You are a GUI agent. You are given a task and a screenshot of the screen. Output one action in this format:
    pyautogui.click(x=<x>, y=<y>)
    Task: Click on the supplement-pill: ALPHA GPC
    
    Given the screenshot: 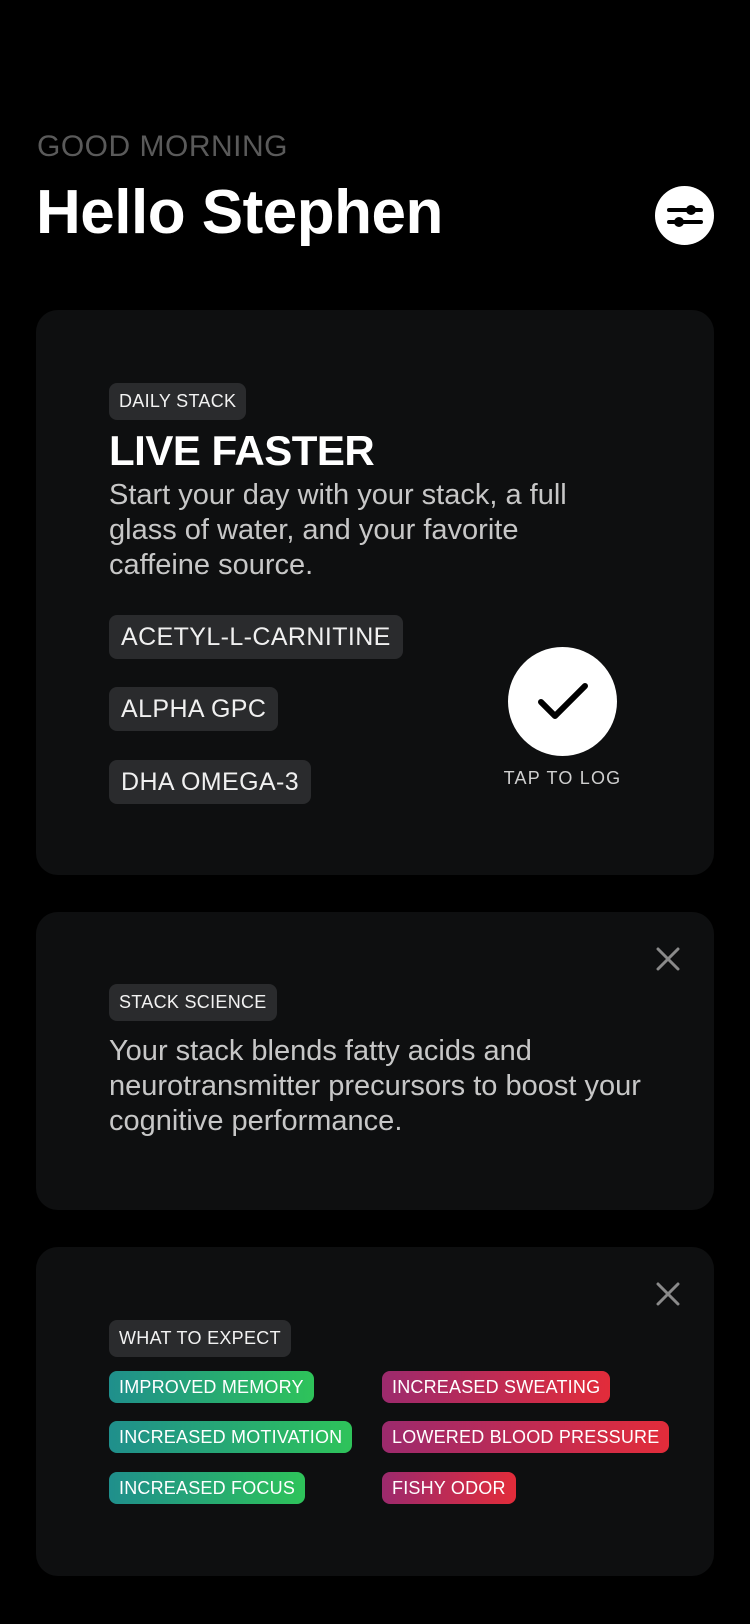 What is the action you would take?
    pyautogui.click(x=194, y=709)
    